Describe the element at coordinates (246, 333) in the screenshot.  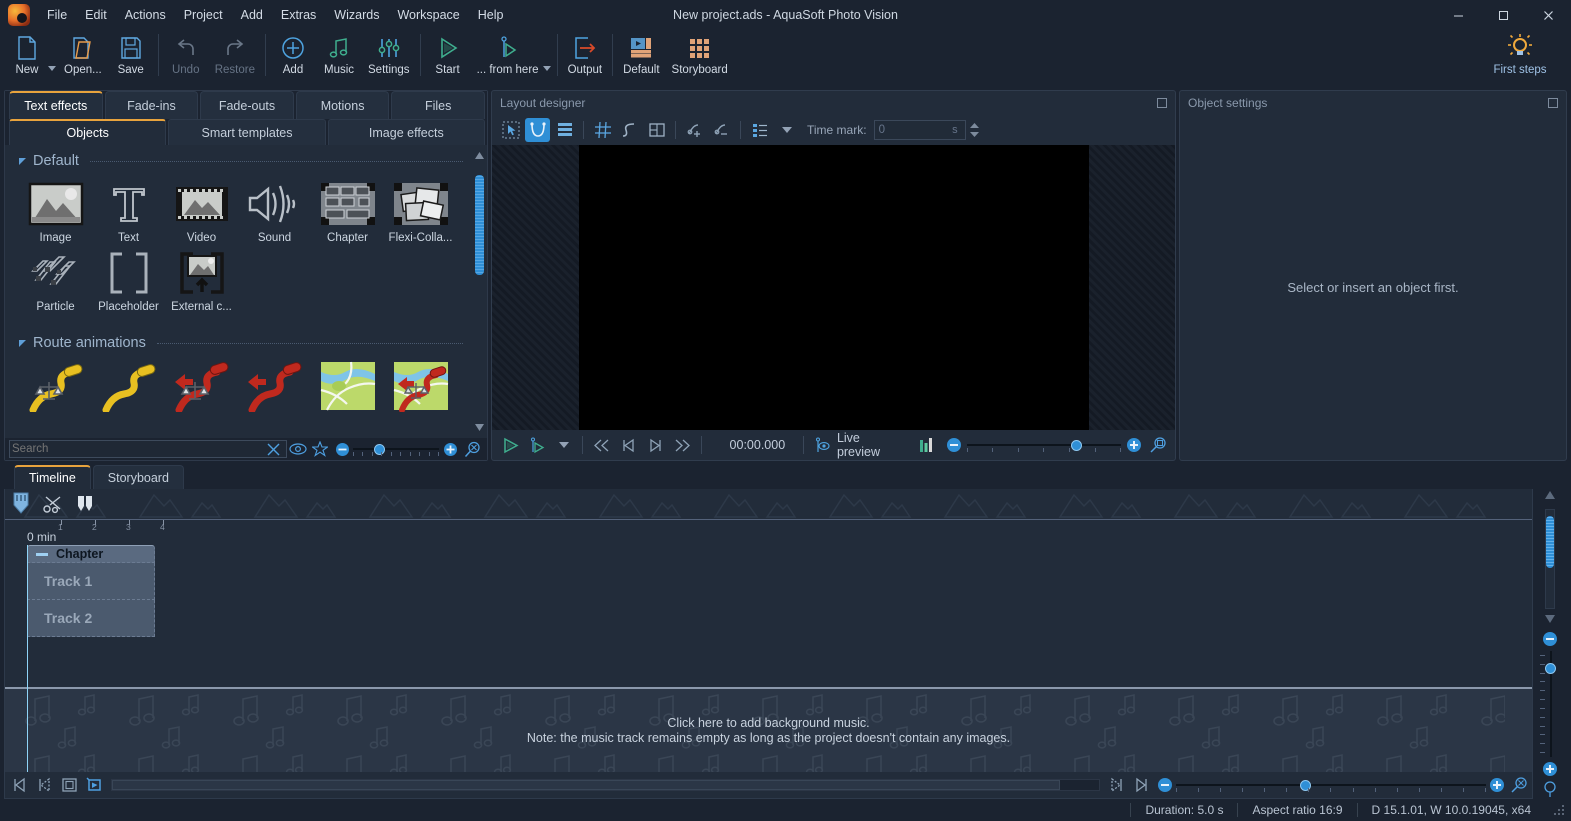
I see `group-header-route-animations: Route animations` at that location.